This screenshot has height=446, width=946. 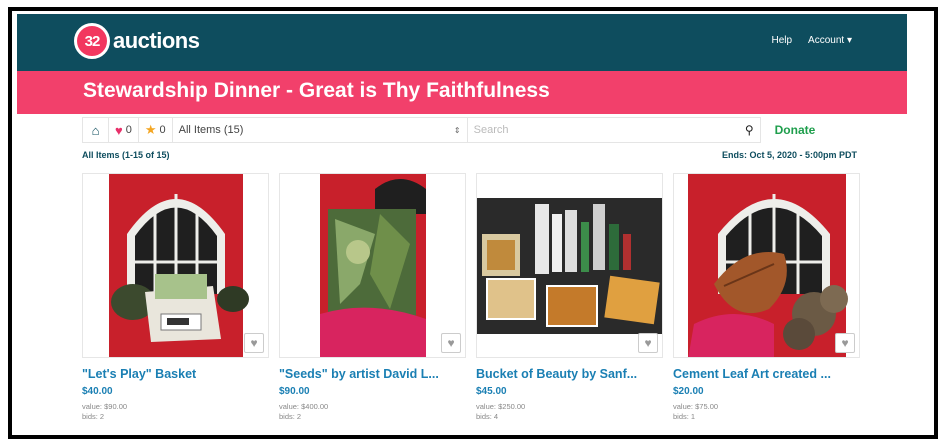 I want to click on search-placeholder: Search, so click(x=491, y=130).